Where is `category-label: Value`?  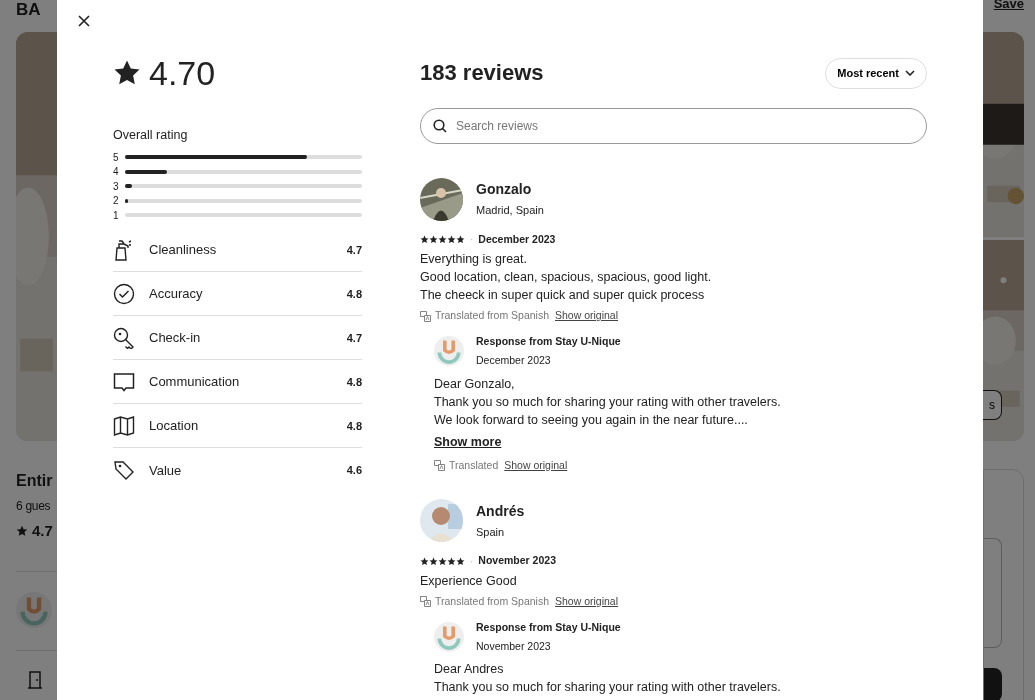
category-label: Value is located at coordinates (166, 470).